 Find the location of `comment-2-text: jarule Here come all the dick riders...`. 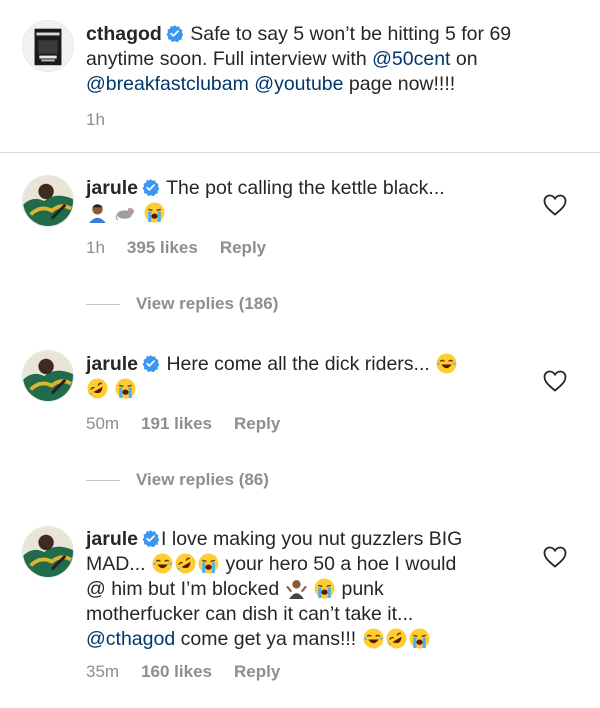

comment-2-text: jarule Here come all the dick riders... is located at coordinates (311, 377).